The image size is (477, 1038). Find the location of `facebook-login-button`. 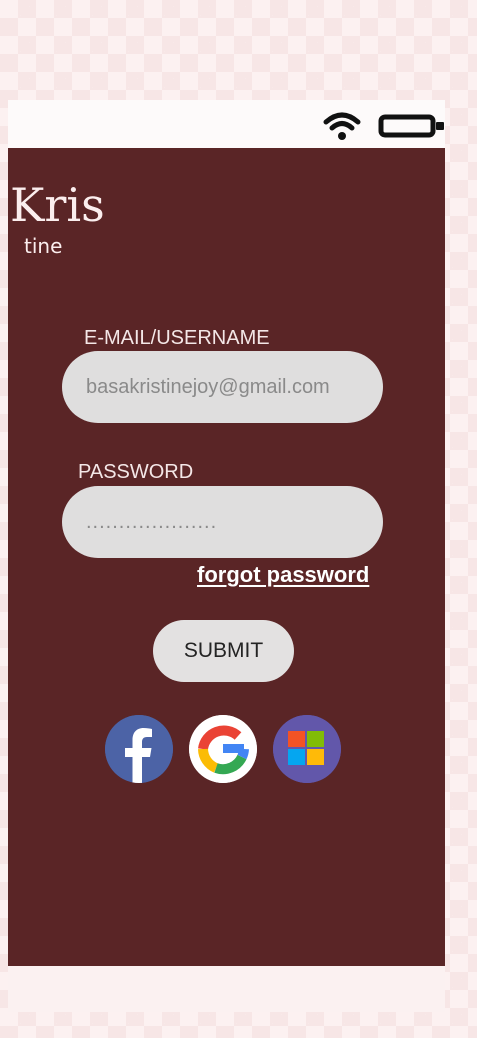

facebook-login-button is located at coordinates (139, 749).